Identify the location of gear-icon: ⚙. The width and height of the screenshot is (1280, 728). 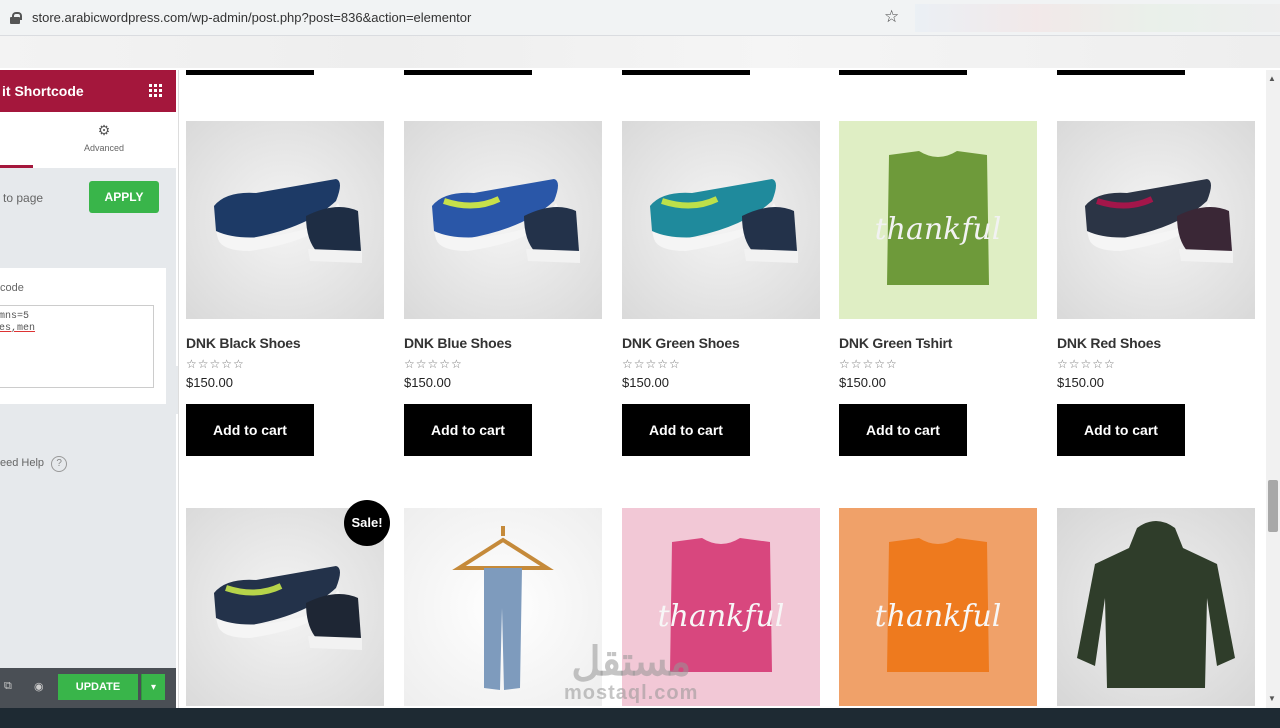
(104, 130).